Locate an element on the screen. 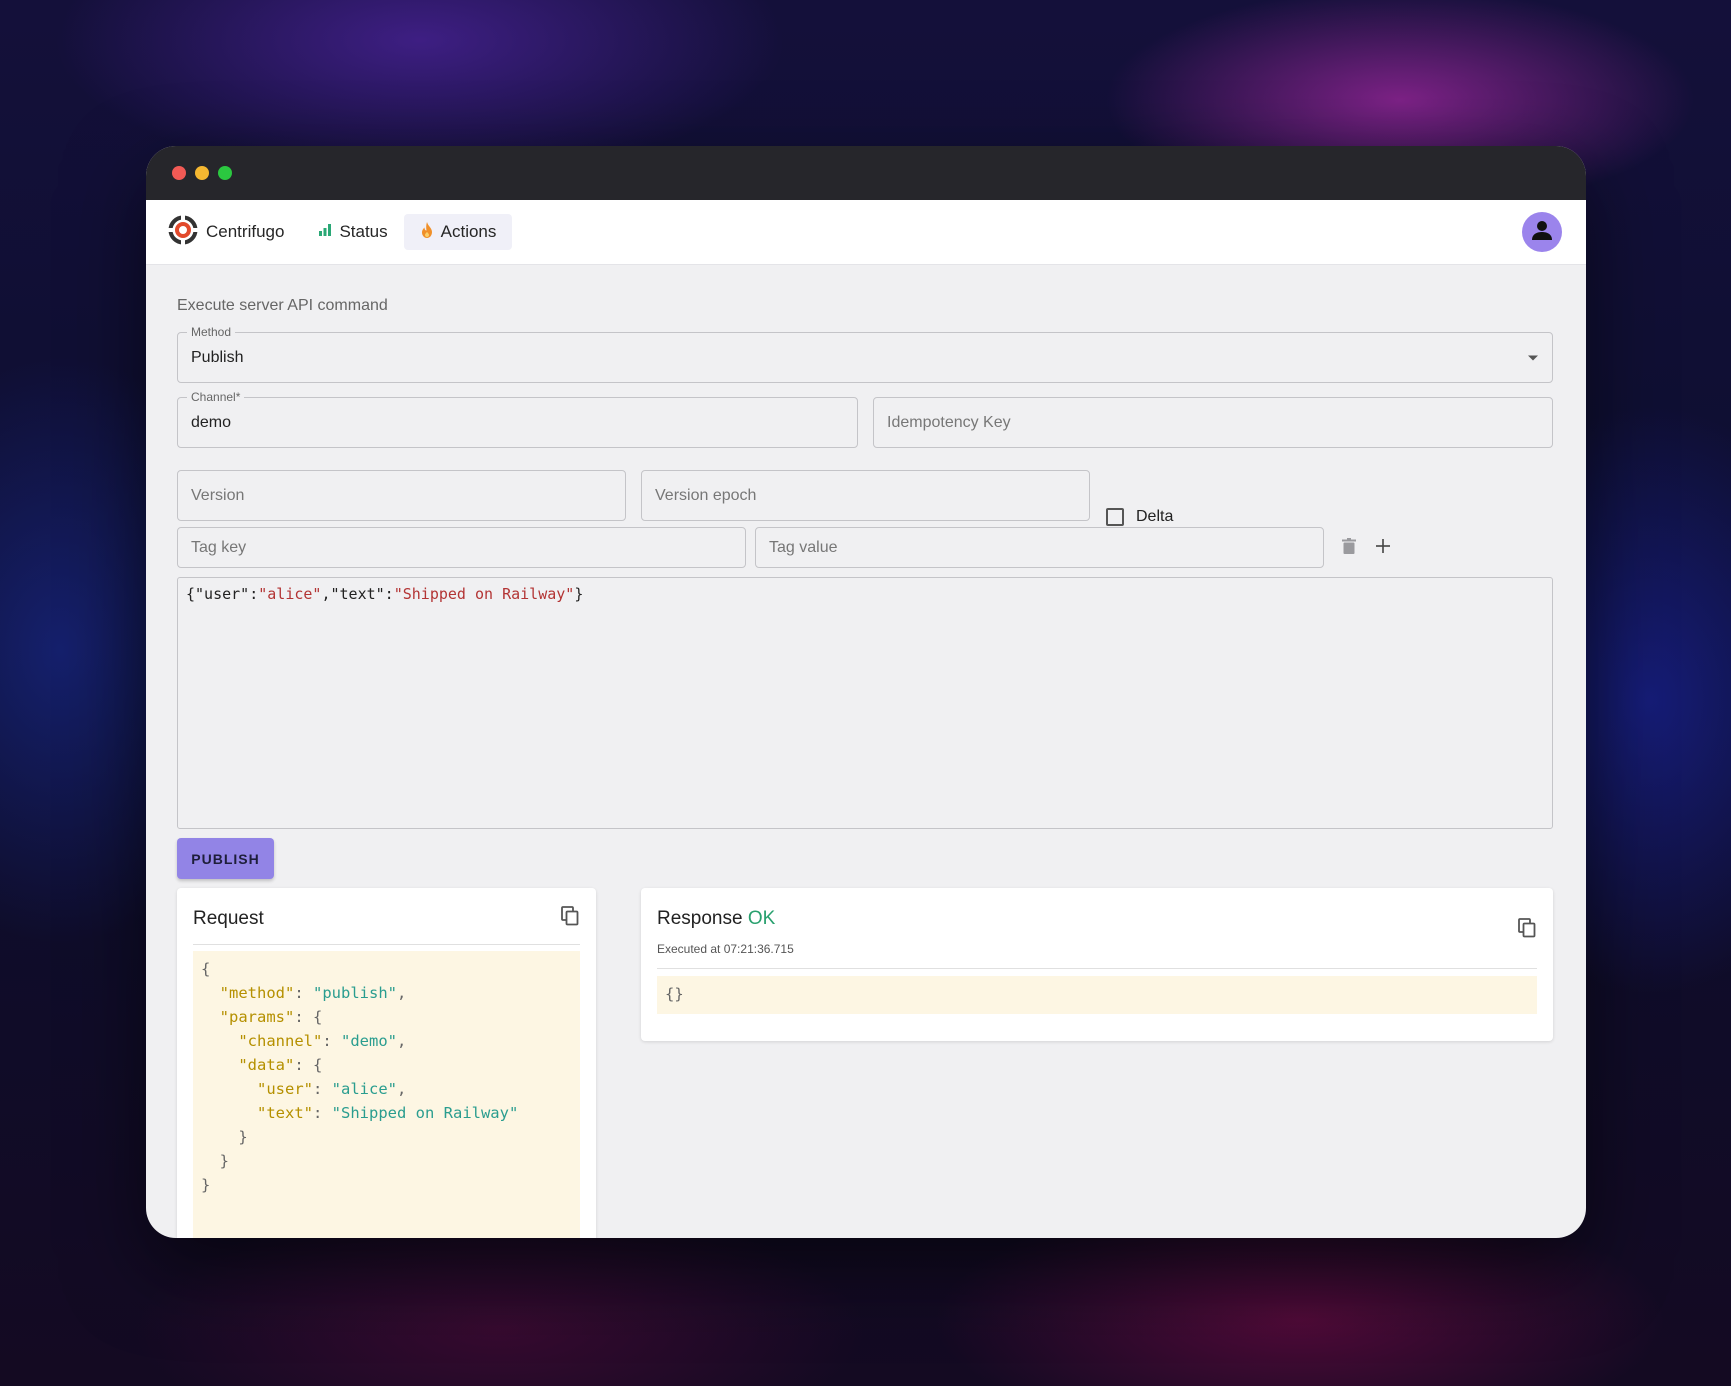 This screenshot has width=1731, height=1386. nav-item-actions: Actions is located at coordinates (458, 232).